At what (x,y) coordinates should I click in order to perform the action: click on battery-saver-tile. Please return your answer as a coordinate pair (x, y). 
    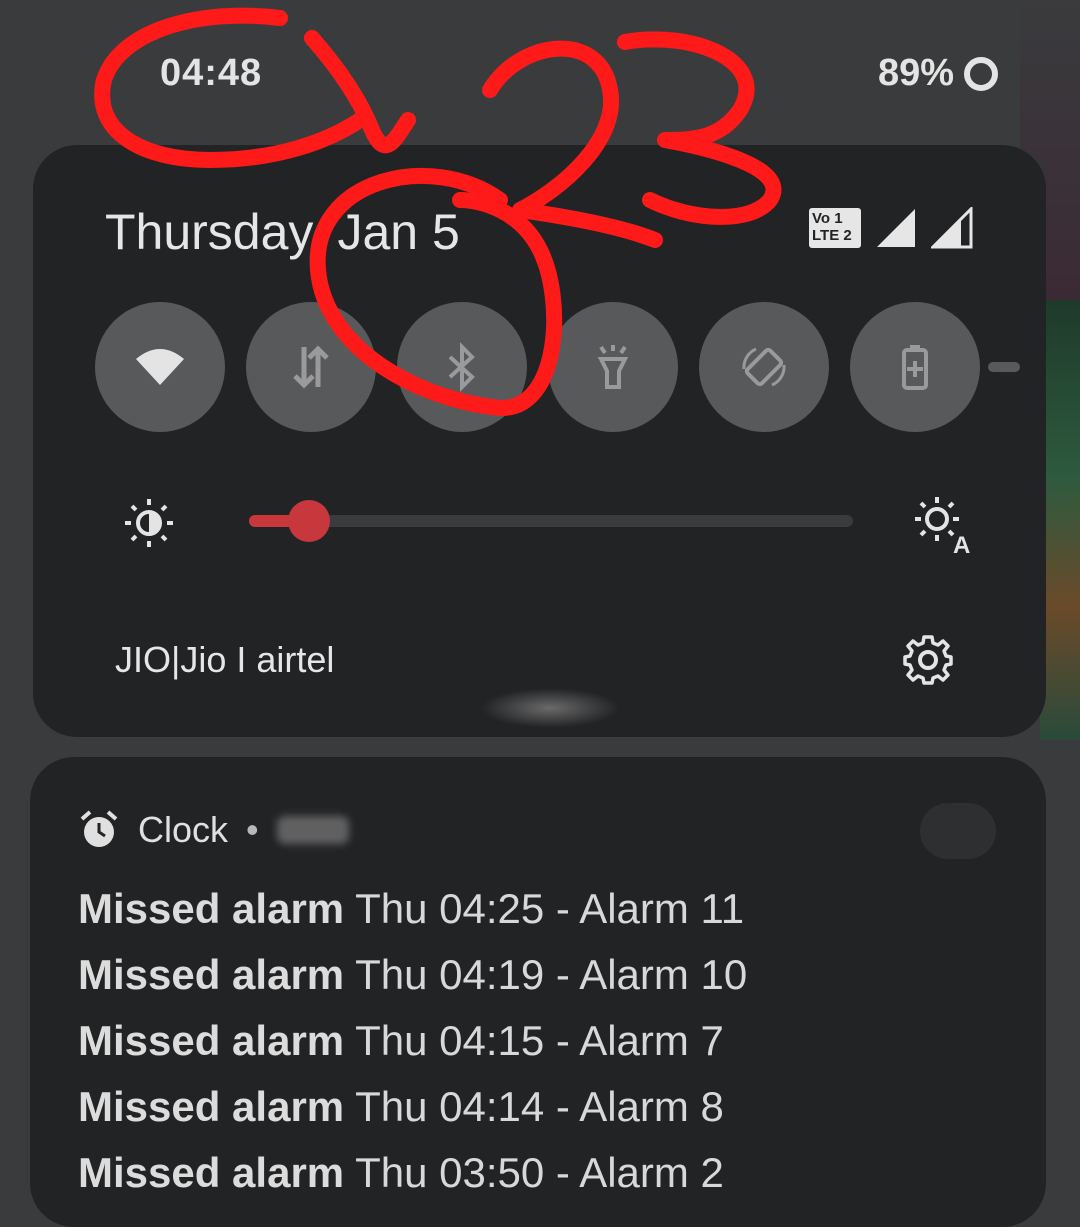
    Looking at the image, I should click on (915, 367).